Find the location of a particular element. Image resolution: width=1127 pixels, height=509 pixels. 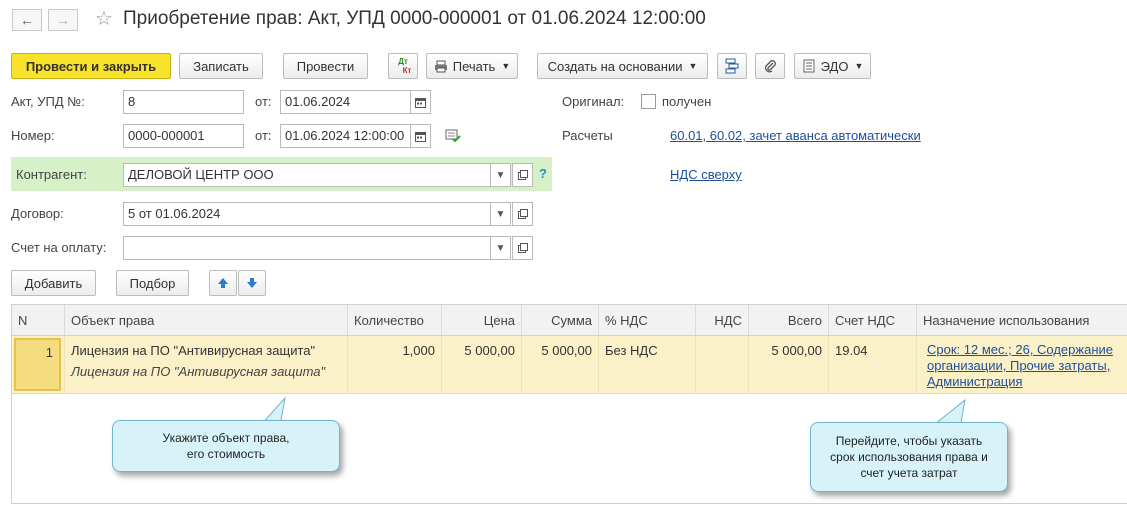

callout-purpose-line1: Перейдите, чтобы указать is located at coordinates (909, 441).